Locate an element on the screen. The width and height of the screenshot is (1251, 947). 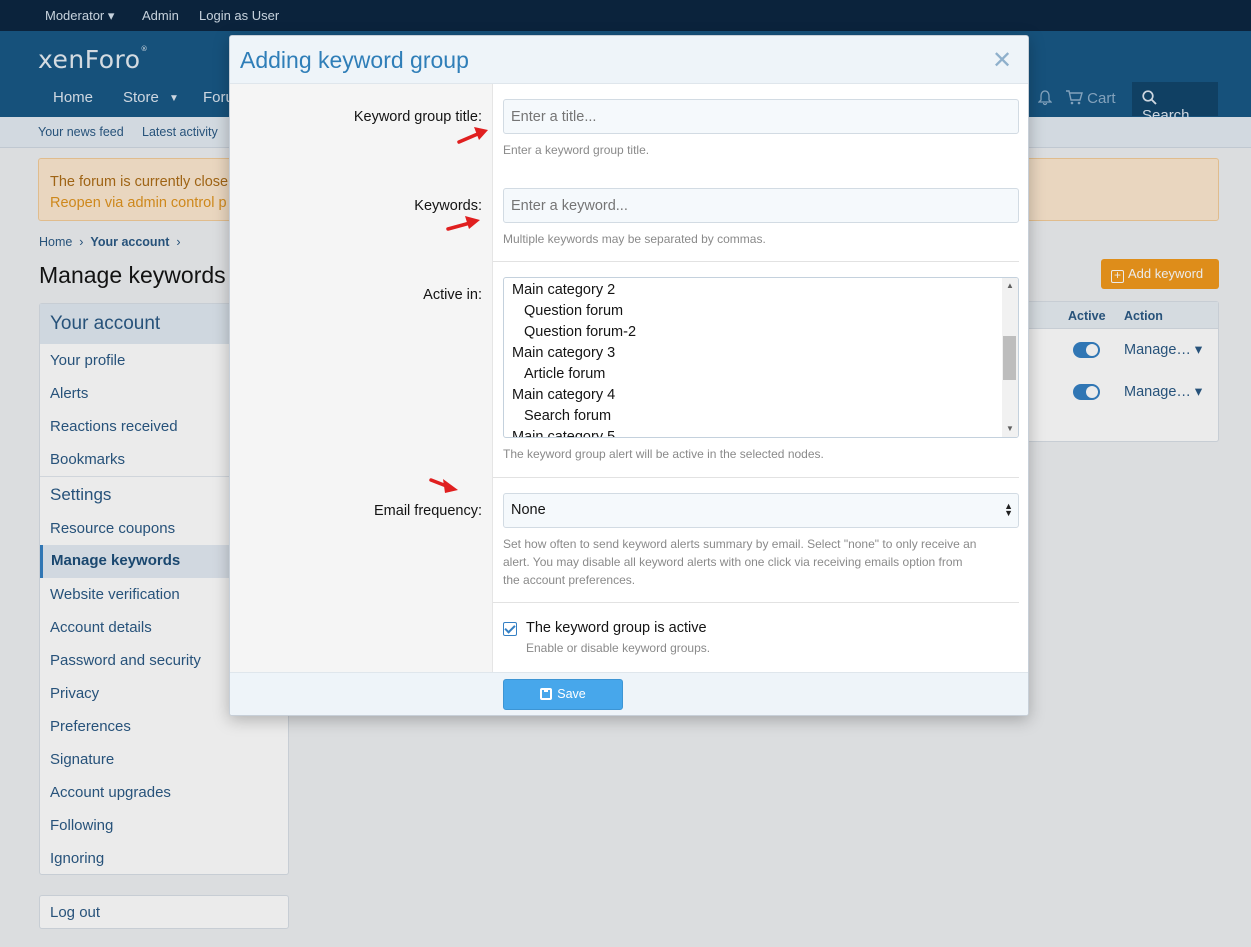
keywords-input is located at coordinates (761, 205).